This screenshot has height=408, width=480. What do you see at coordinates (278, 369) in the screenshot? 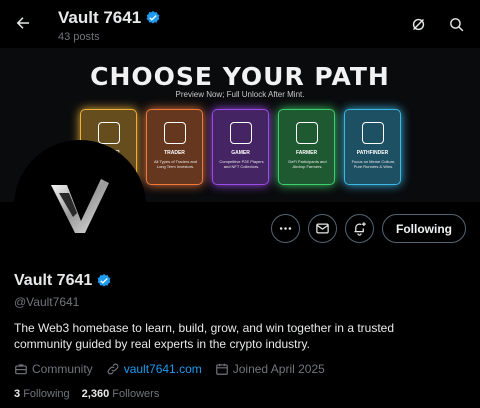
I see `joined-text: Joined April 2025` at bounding box center [278, 369].